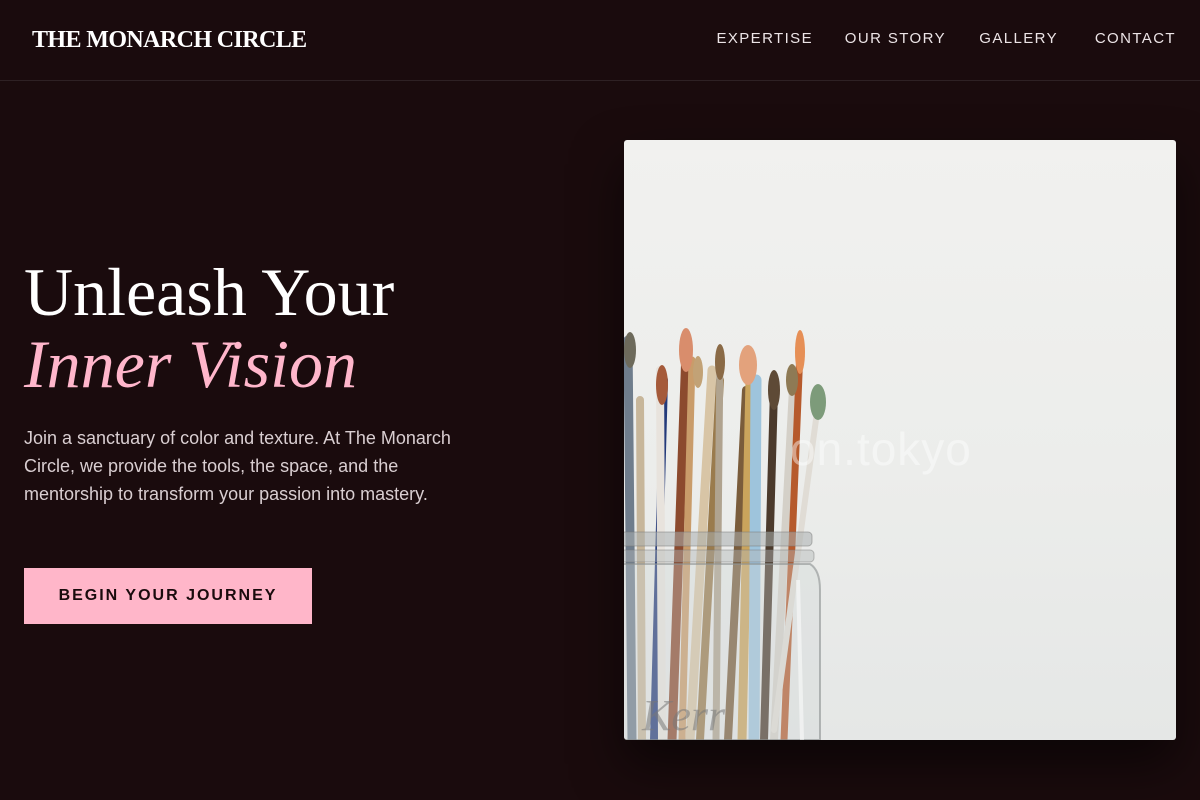  Describe the element at coordinates (169, 40) in the screenshot. I see `site-logo: THE MONARCH CIRCLE` at that location.